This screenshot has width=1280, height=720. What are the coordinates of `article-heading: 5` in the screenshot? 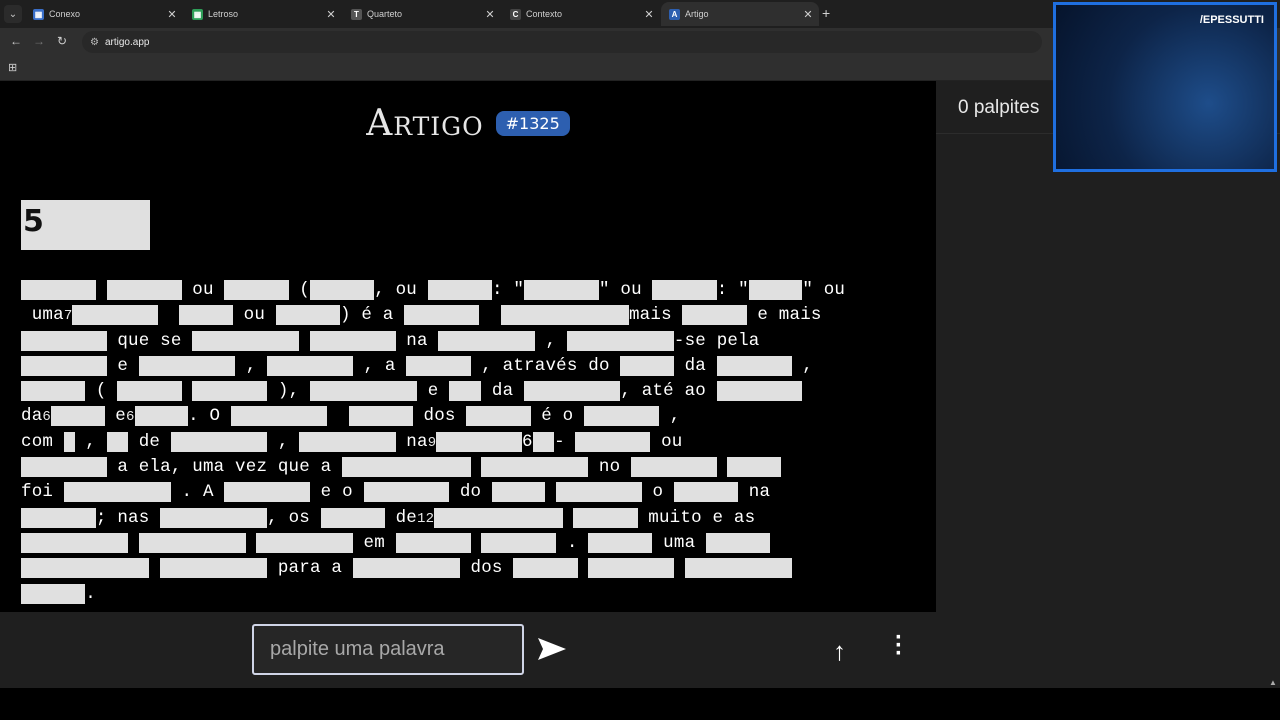 It's located at (85, 225).